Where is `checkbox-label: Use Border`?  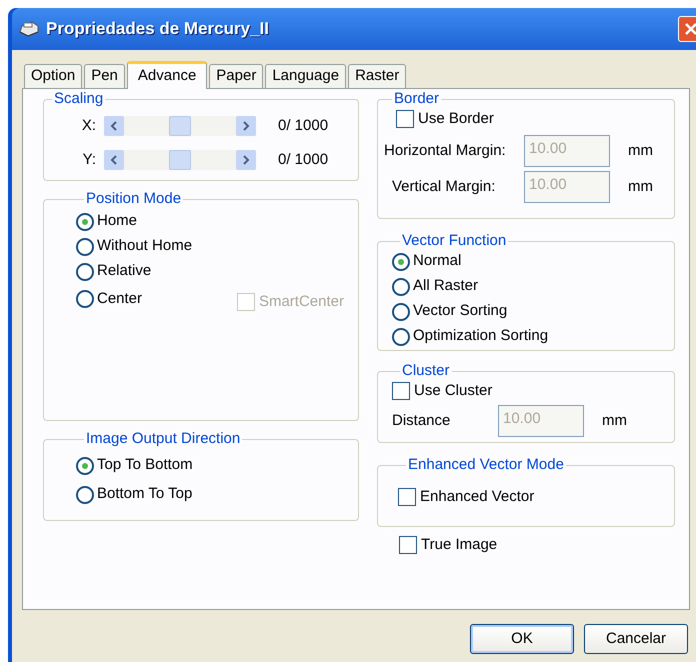
checkbox-label: Use Border is located at coordinates (456, 118).